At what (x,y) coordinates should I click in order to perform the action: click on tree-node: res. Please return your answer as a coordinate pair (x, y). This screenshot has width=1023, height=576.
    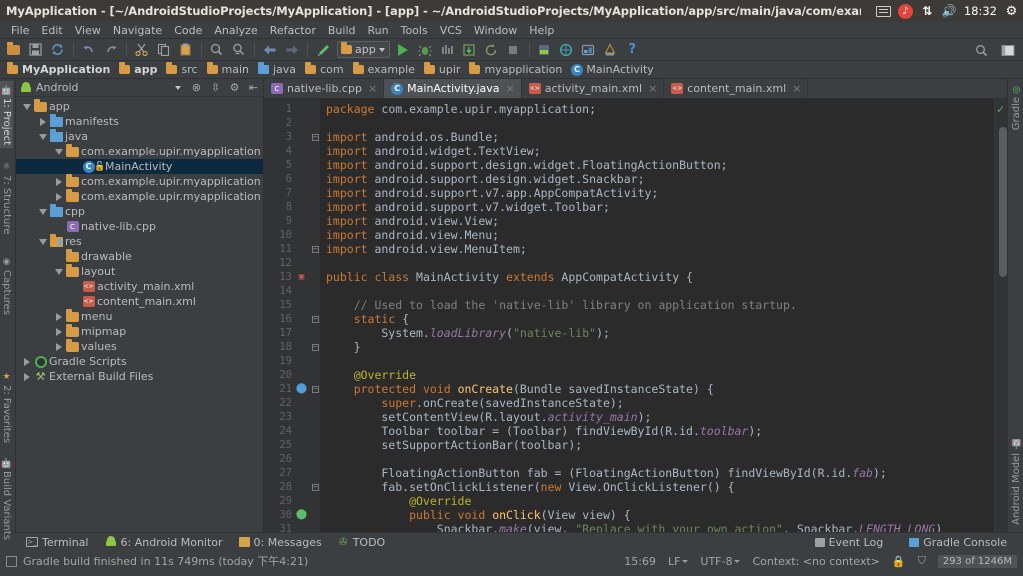
    Looking at the image, I should click on (139, 241).